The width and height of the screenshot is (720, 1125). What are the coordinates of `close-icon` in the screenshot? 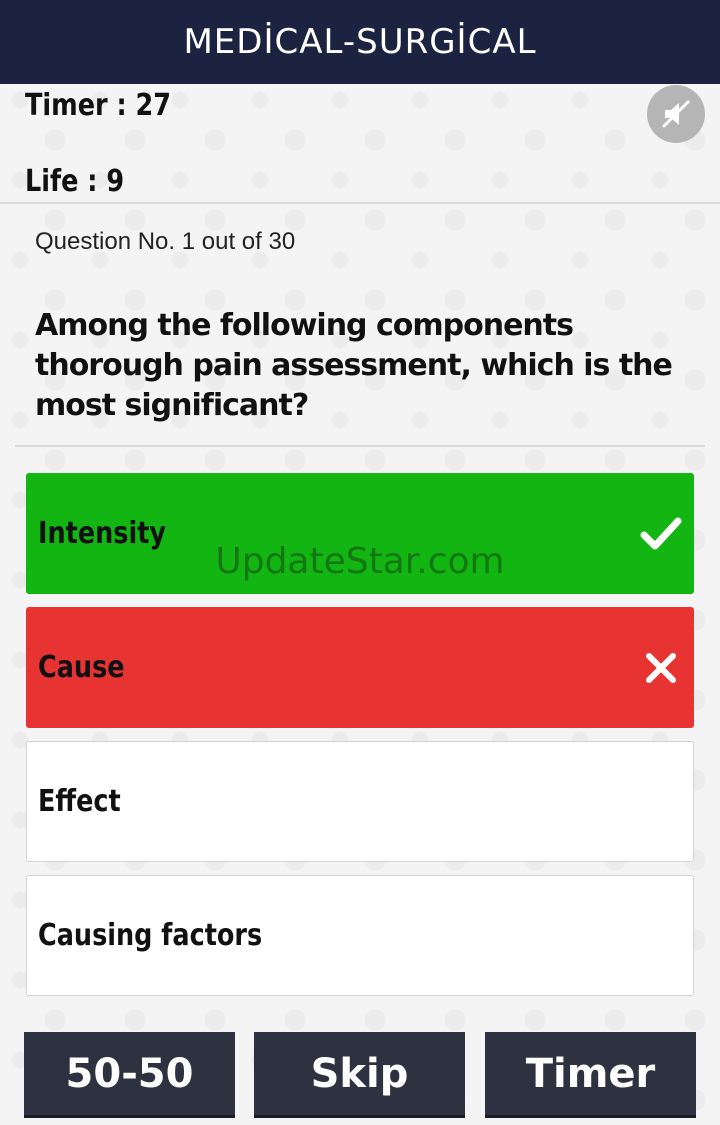 It's located at (661, 668).